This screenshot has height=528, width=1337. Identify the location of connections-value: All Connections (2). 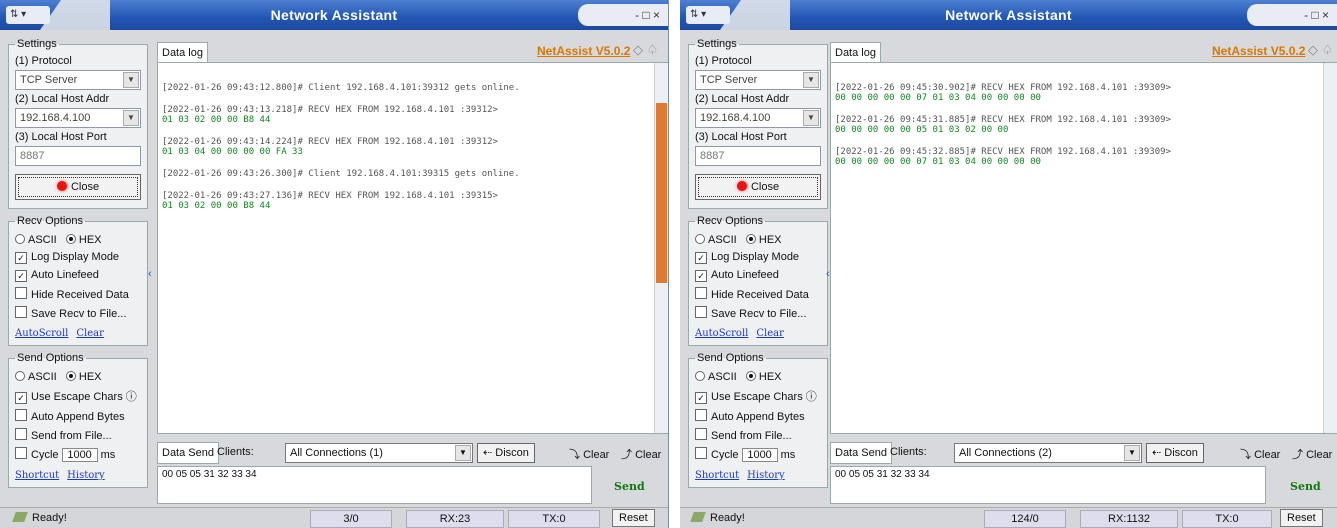
(1005, 453).